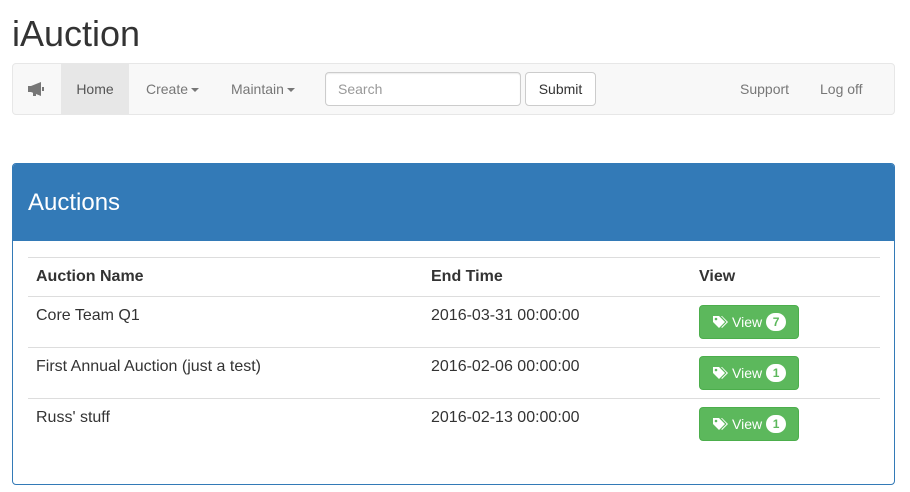  I want to click on end-time-cell: 2016-02-06 00:00:00, so click(557, 373).